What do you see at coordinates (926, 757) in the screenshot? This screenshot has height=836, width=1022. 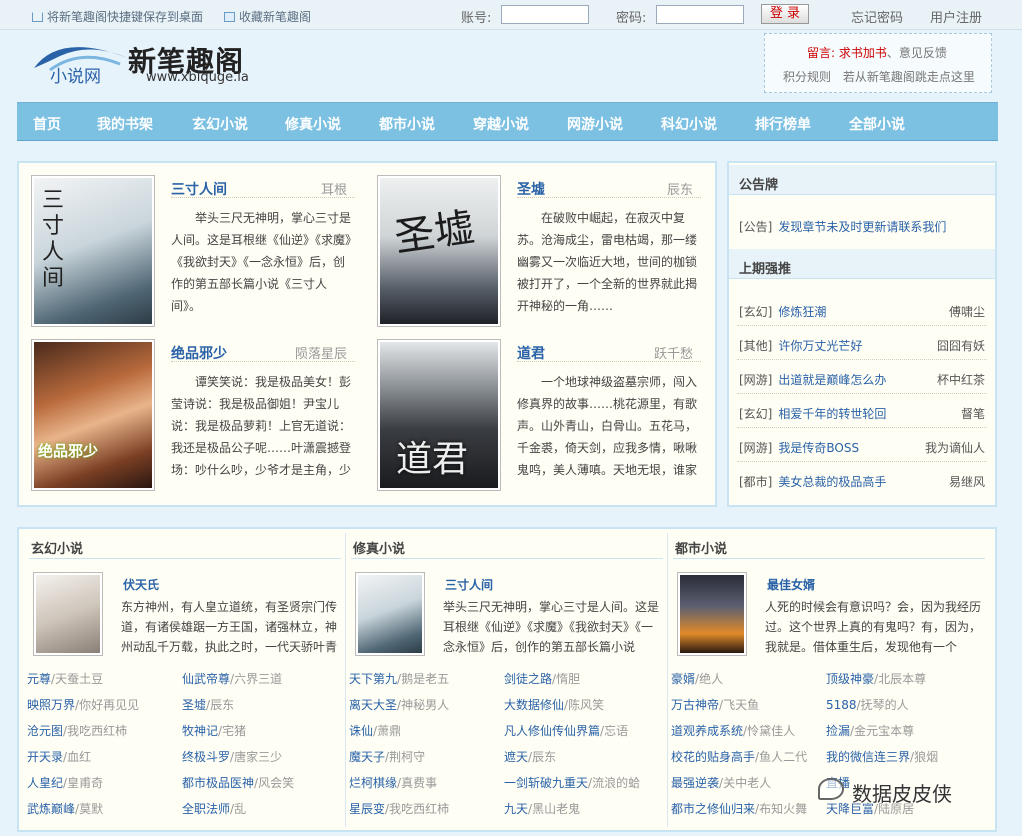 I see `author-link: 狼烟` at bounding box center [926, 757].